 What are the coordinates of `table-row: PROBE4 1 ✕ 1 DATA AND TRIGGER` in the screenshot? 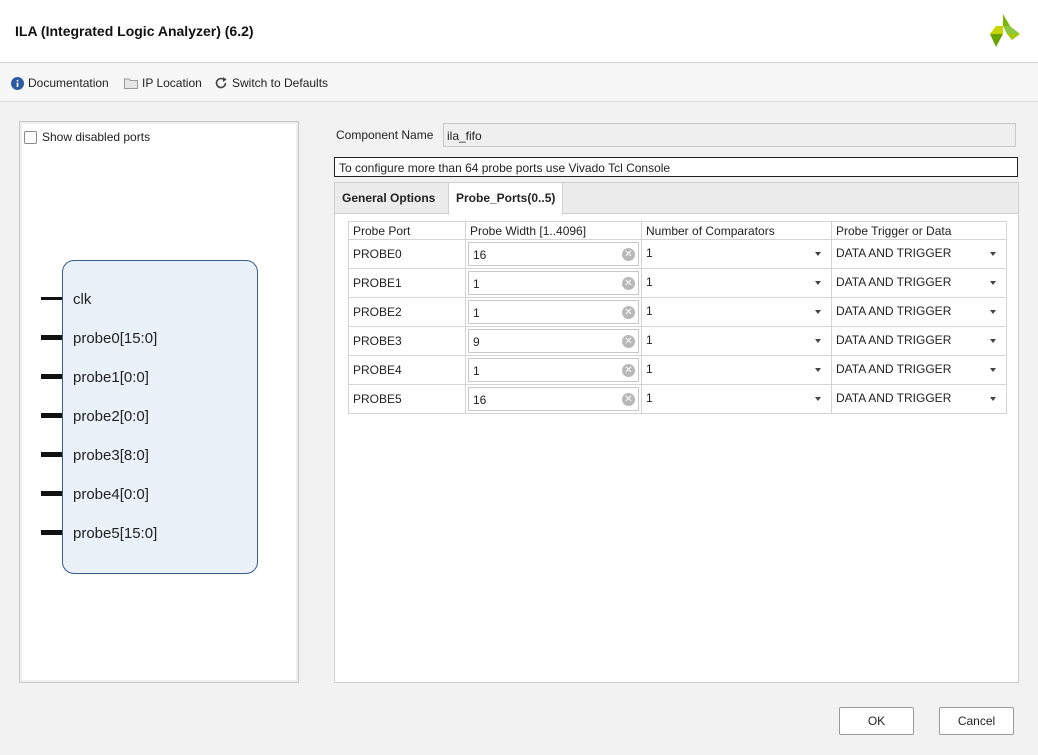 It's located at (677, 370).